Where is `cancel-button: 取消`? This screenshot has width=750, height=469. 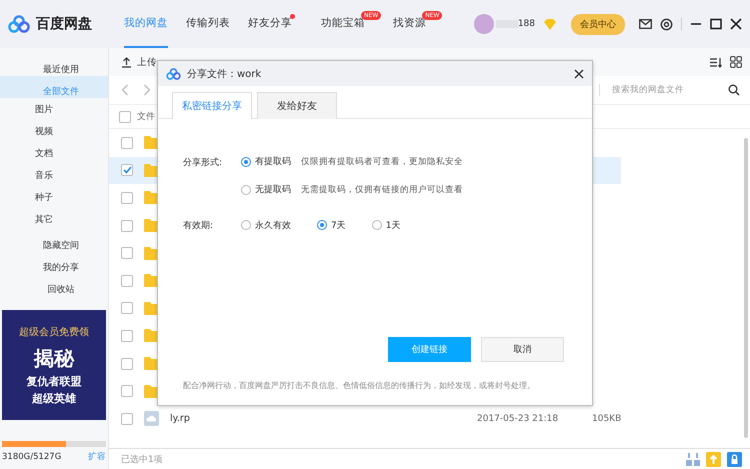
cancel-button: 取消 is located at coordinates (522, 349).